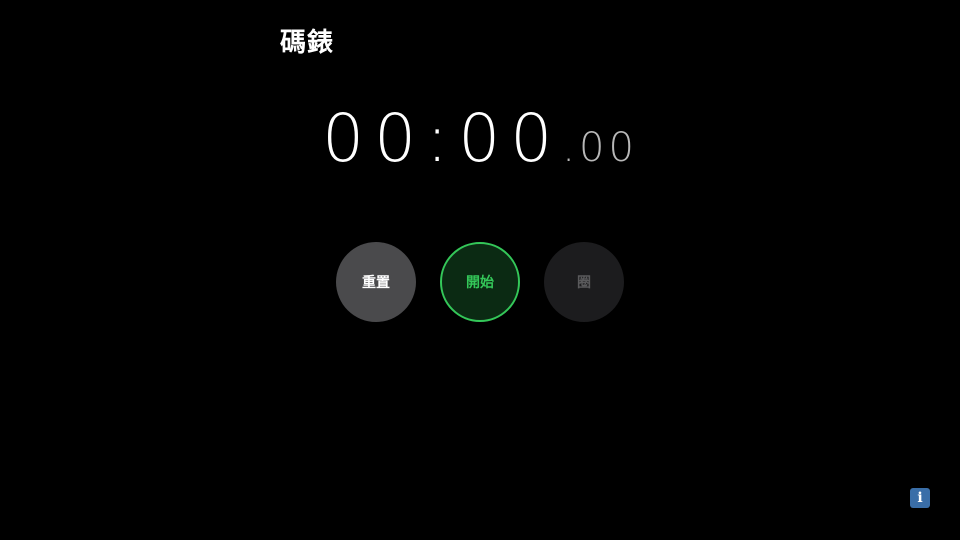 This screenshot has width=960, height=540. I want to click on timer-display: 00:00.00, so click(480, 138).